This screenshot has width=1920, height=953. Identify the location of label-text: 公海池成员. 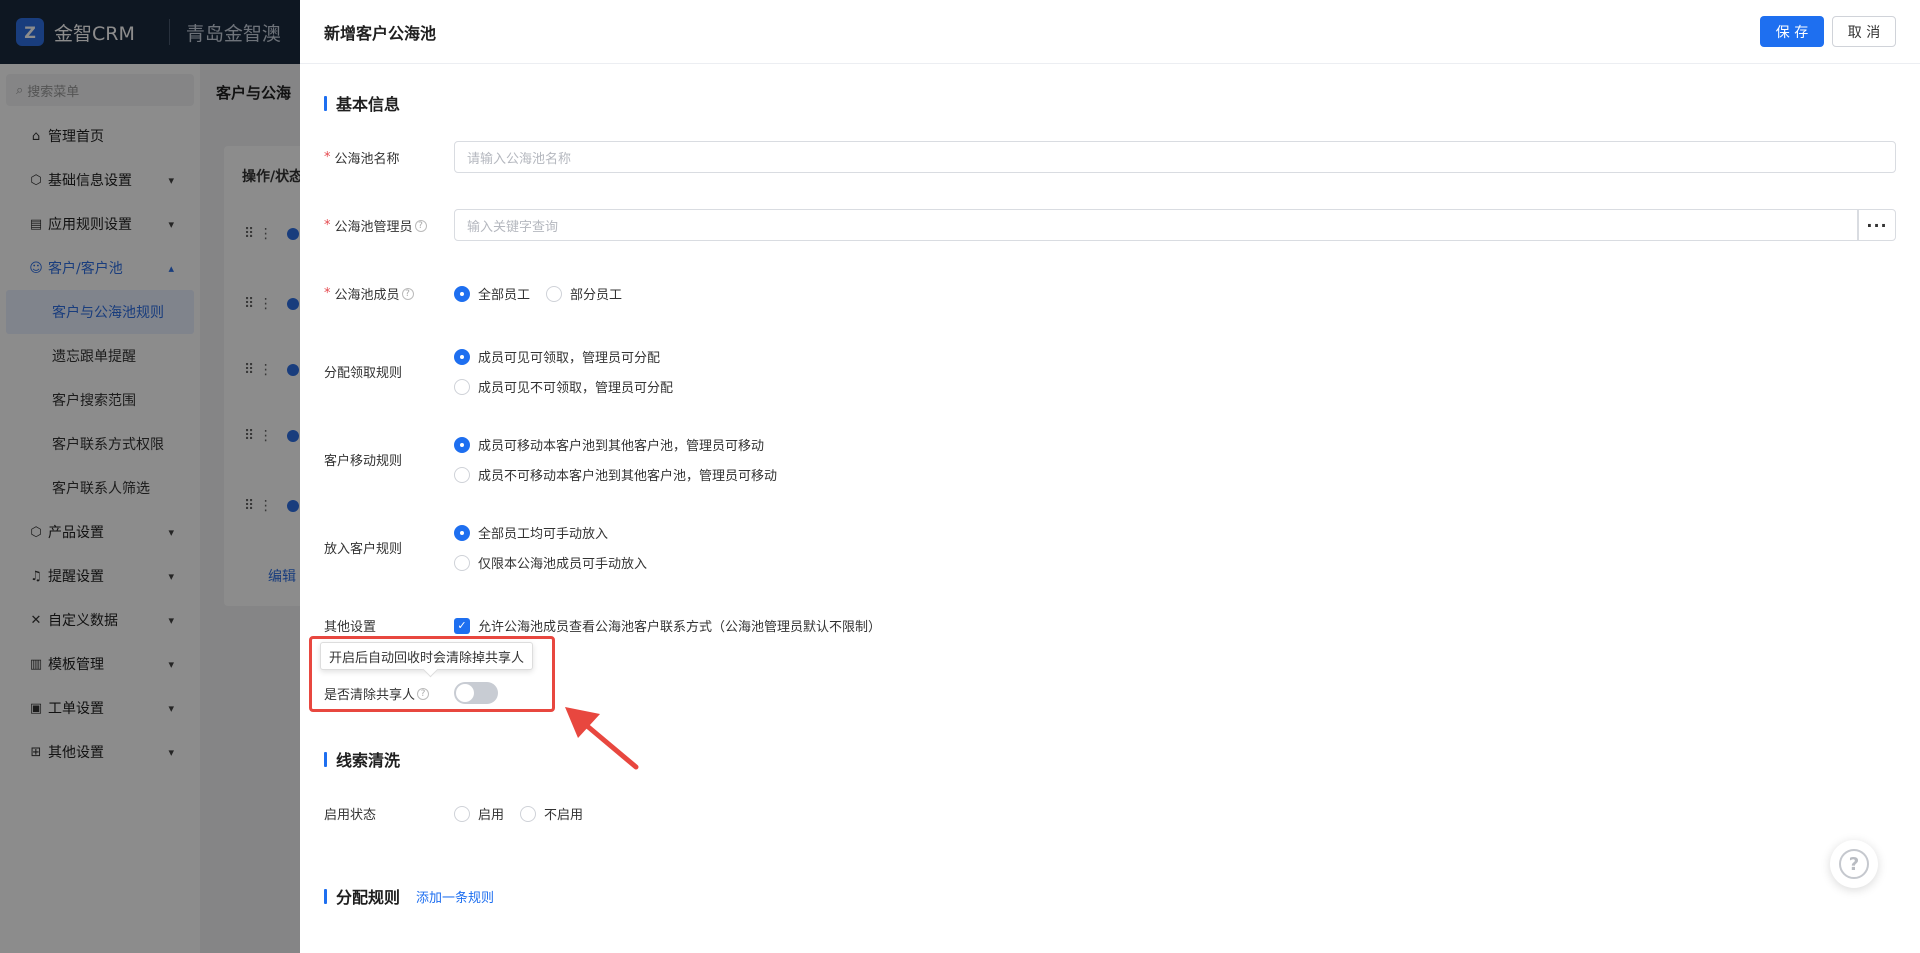
(367, 295).